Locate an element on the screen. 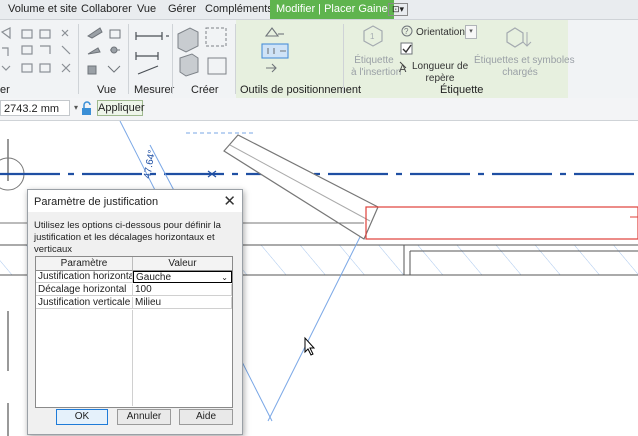 Image resolution: width=638 pixels, height=436 pixels. ok-button: OK is located at coordinates (82, 417).